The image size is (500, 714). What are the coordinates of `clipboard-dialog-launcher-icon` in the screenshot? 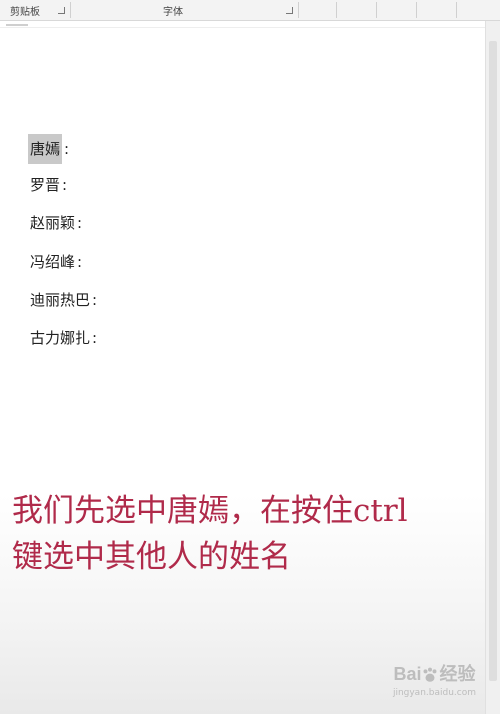 It's located at (61, 10).